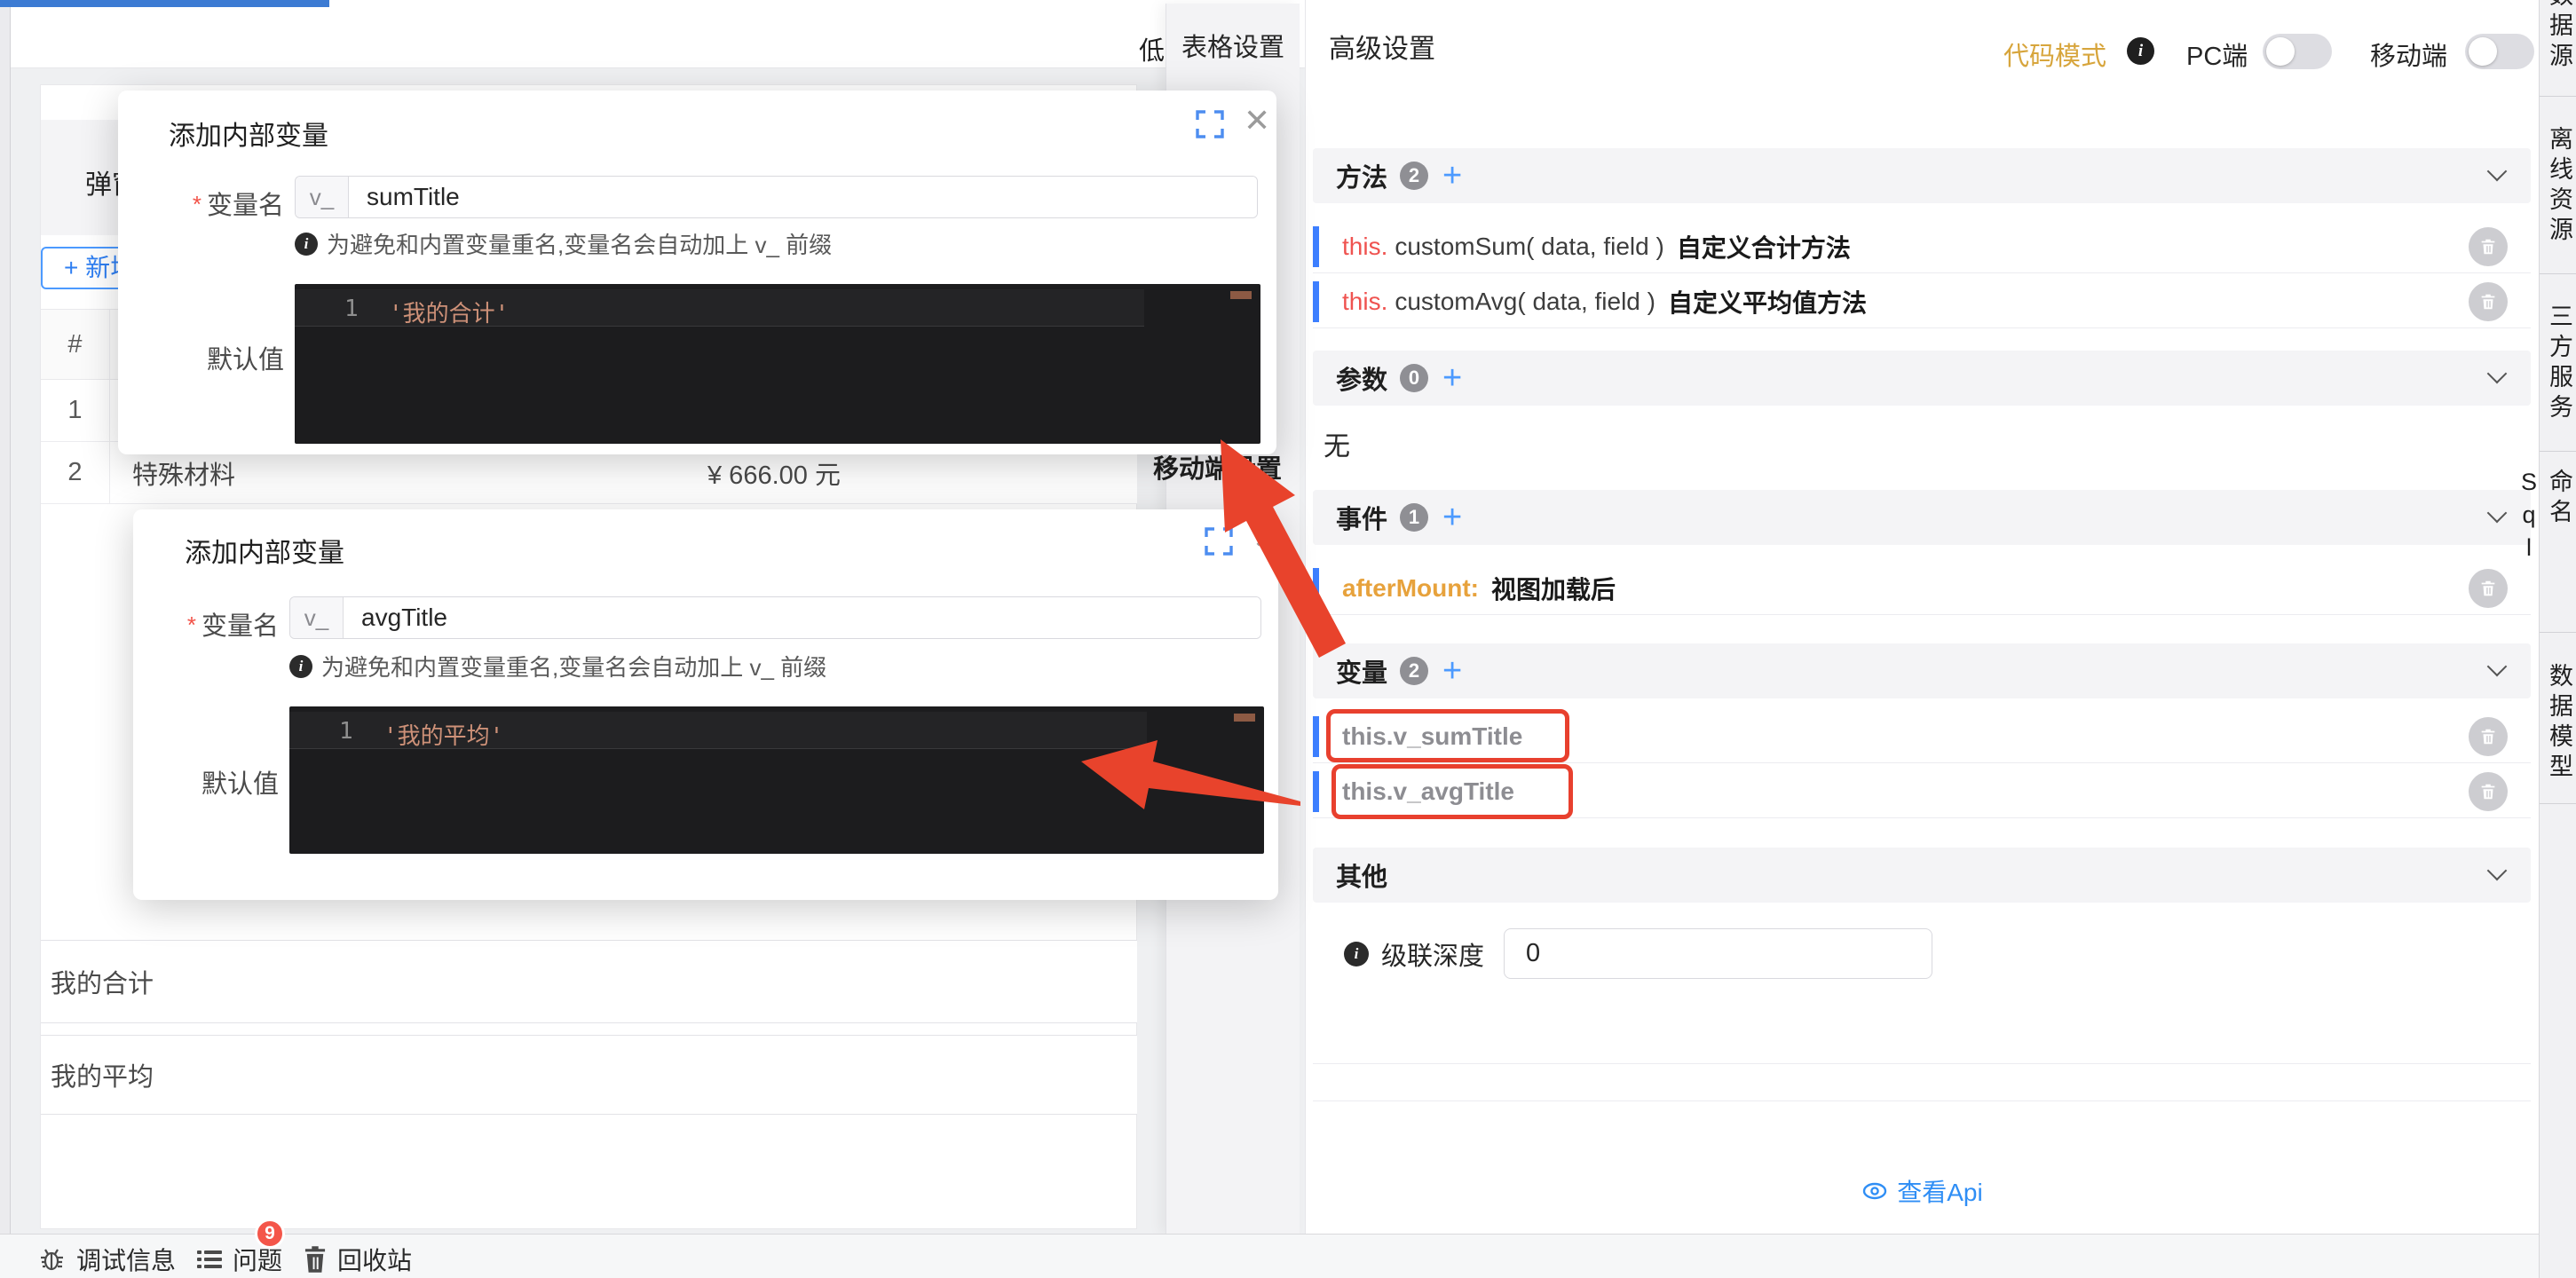 The height and width of the screenshot is (1278, 2576). Describe the element at coordinates (2483, 51) in the screenshot. I see `toggle-knob` at that location.